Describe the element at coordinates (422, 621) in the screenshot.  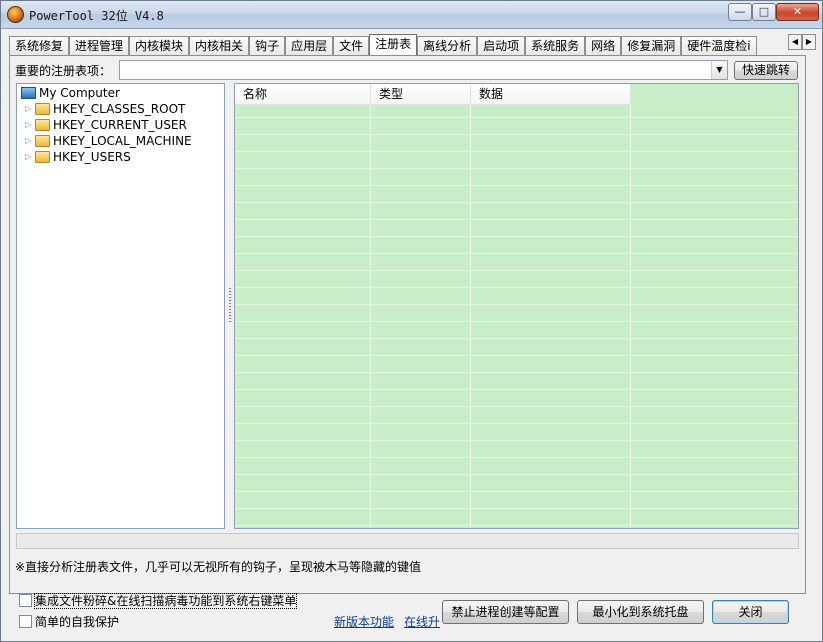
I see `online-upgrade-link: 在线升` at that location.